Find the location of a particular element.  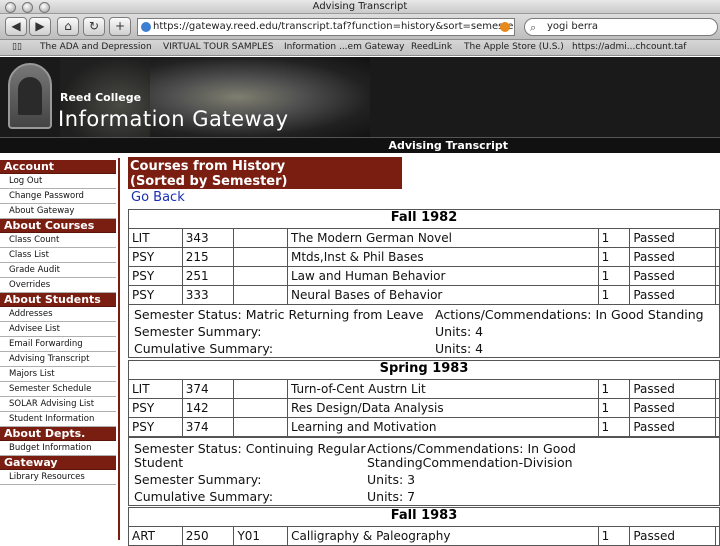

site-banner: Reed College Information Gateway is located at coordinates (360, 97).